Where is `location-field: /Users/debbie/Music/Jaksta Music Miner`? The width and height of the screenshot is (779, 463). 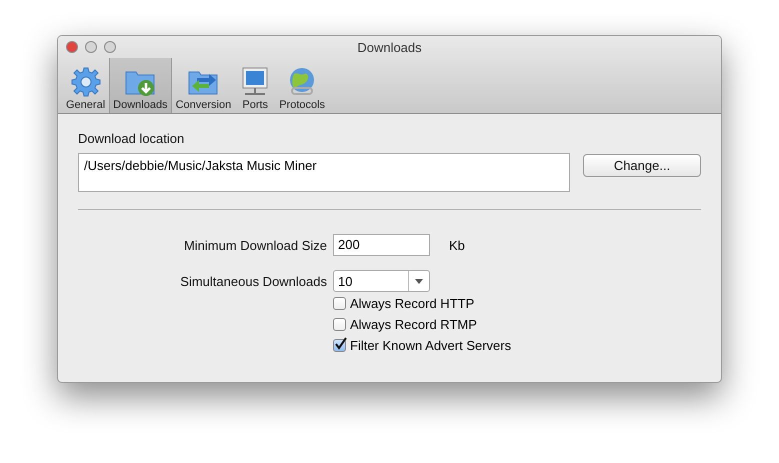 location-field: /Users/debbie/Music/Jaksta Music Miner is located at coordinates (324, 172).